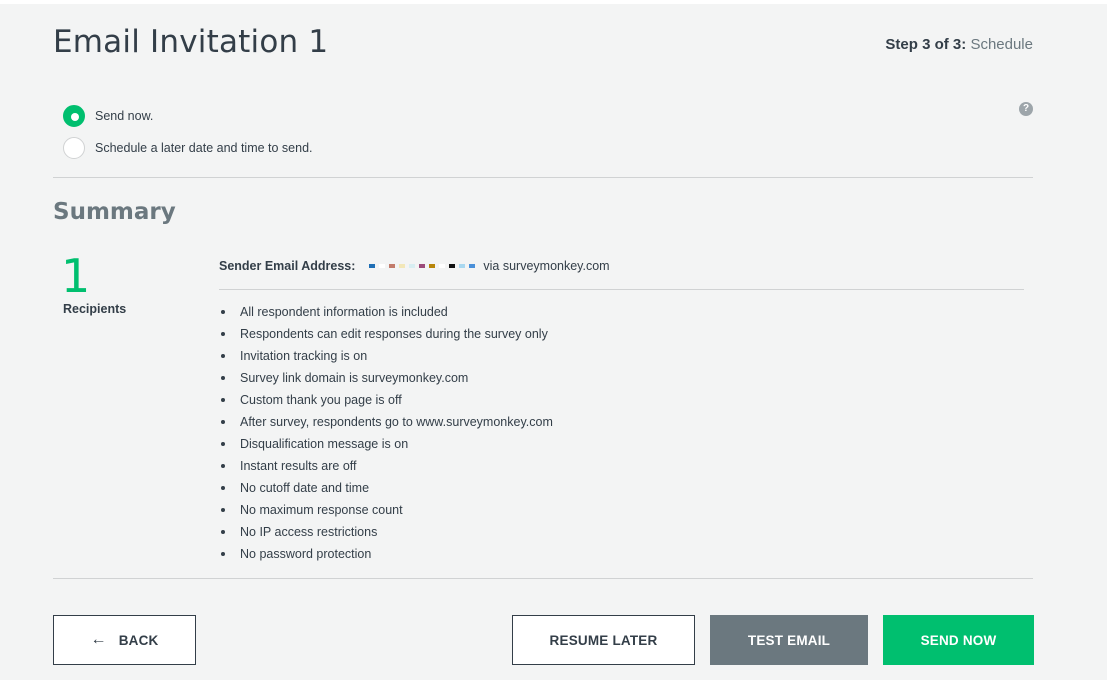 This screenshot has width=1107, height=680. What do you see at coordinates (124, 116) in the screenshot?
I see `send-now-label: Send now.` at bounding box center [124, 116].